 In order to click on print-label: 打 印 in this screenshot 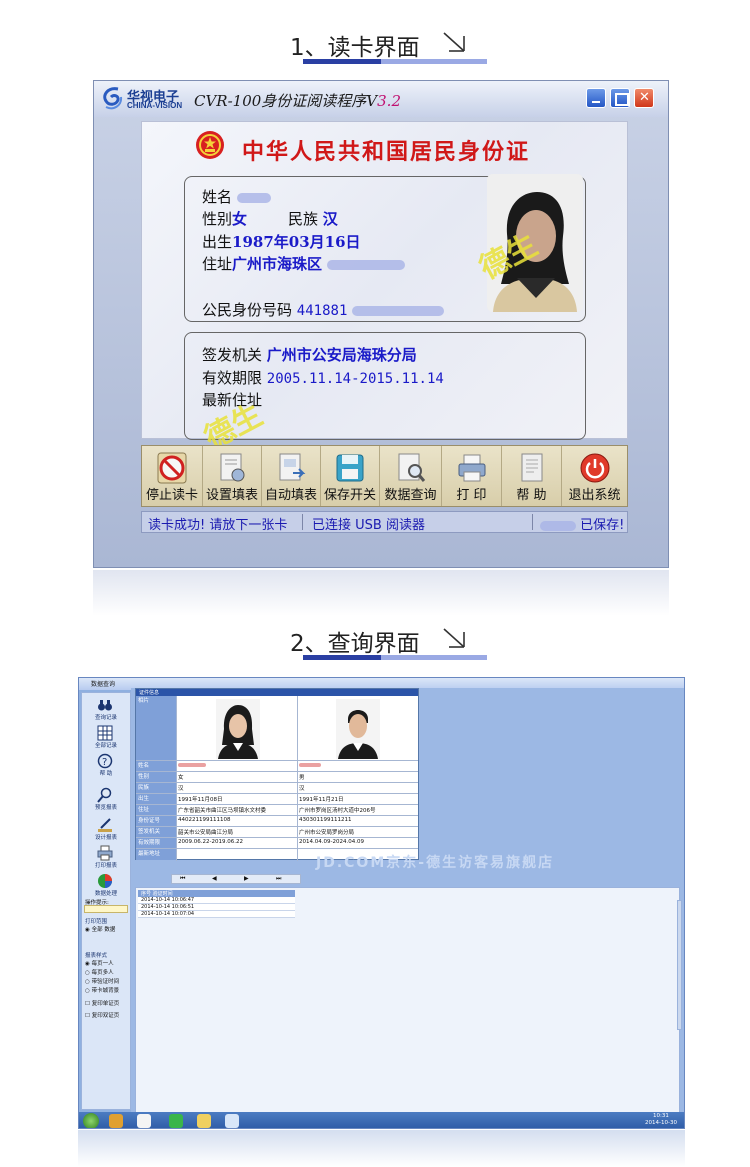, I will do `click(471, 495)`.